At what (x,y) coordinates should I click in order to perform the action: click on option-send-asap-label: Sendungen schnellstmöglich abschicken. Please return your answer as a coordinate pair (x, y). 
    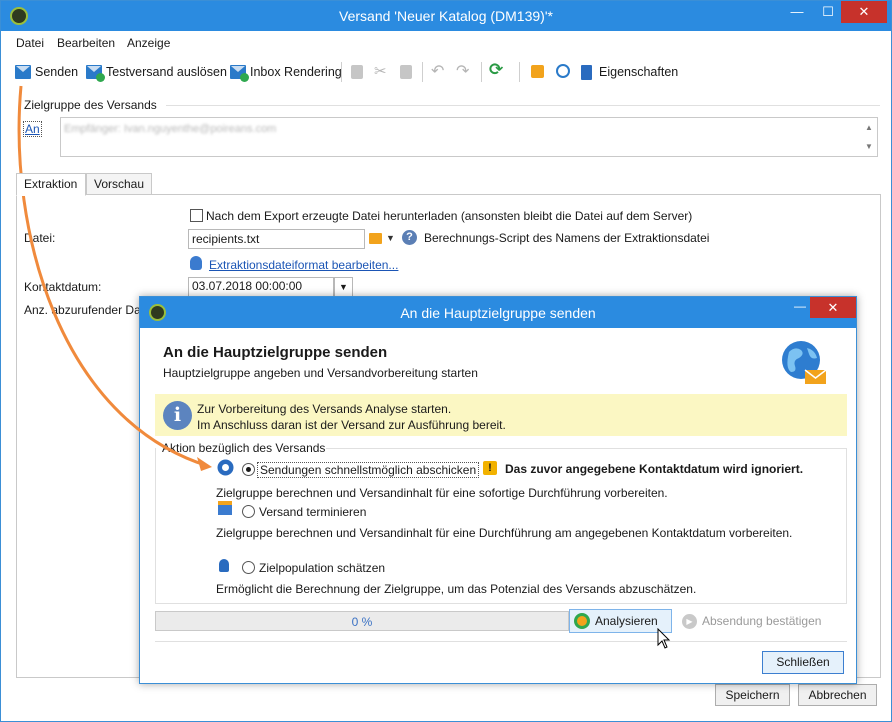
    Looking at the image, I should click on (368, 470).